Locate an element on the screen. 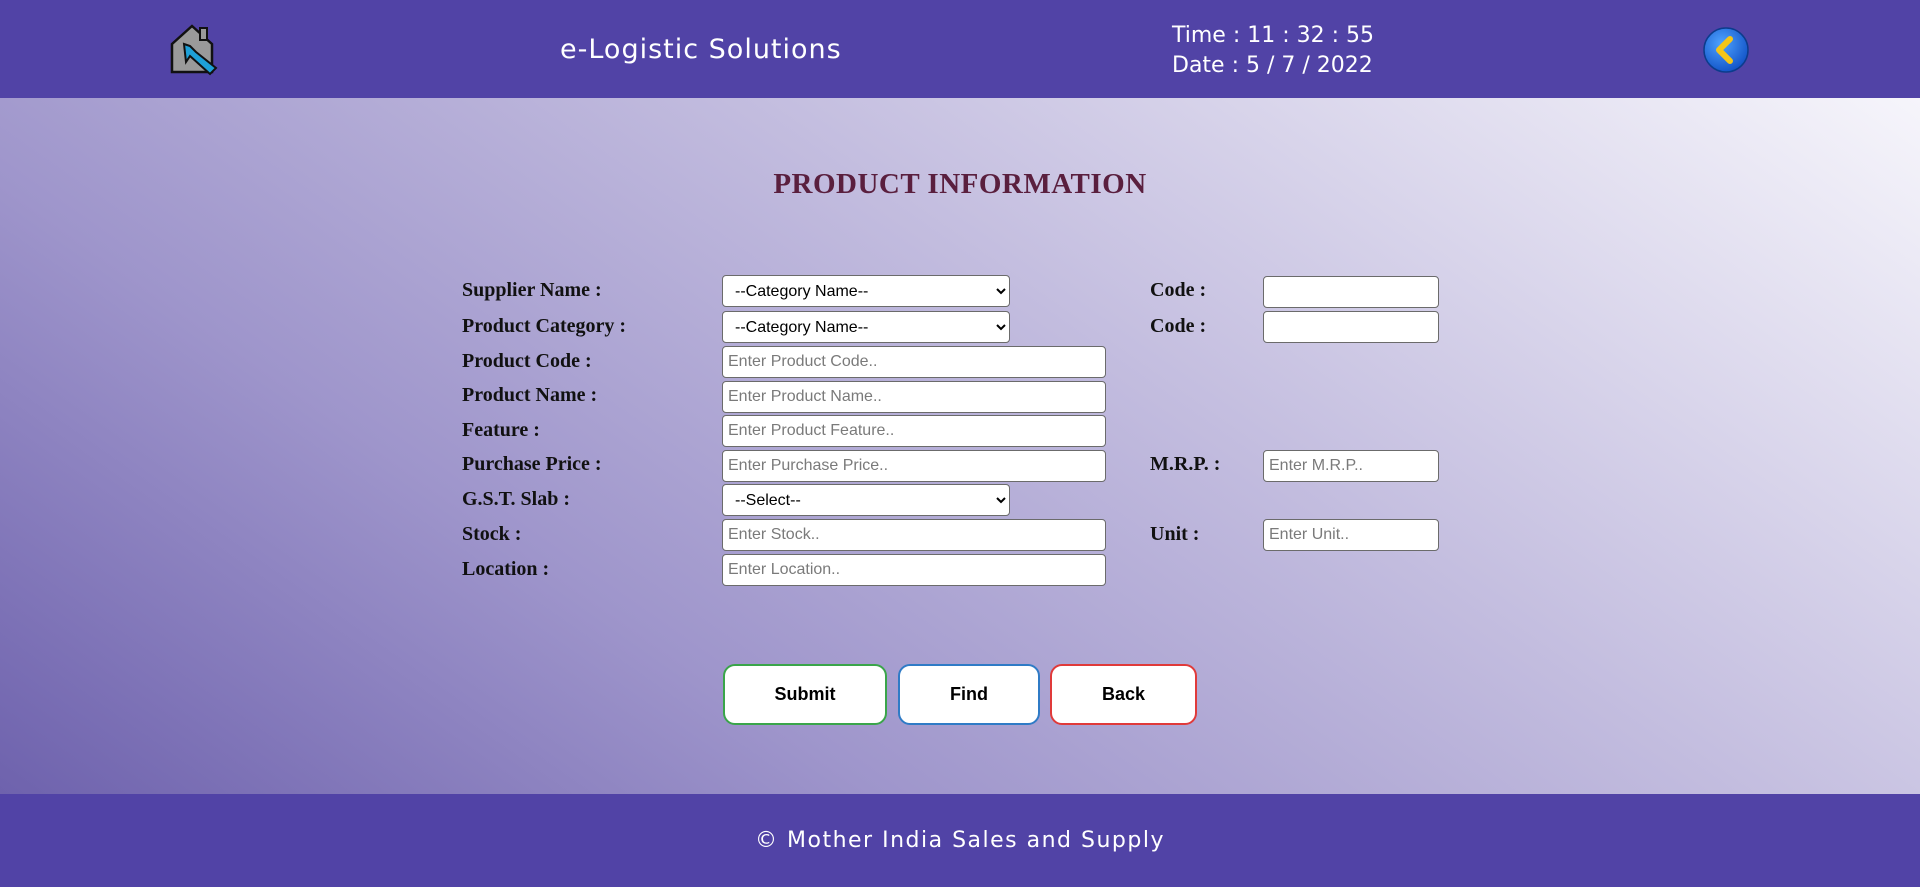 This screenshot has width=1920, height=887. copyright-text: © Mother India Sales and Supply is located at coordinates (960, 840).